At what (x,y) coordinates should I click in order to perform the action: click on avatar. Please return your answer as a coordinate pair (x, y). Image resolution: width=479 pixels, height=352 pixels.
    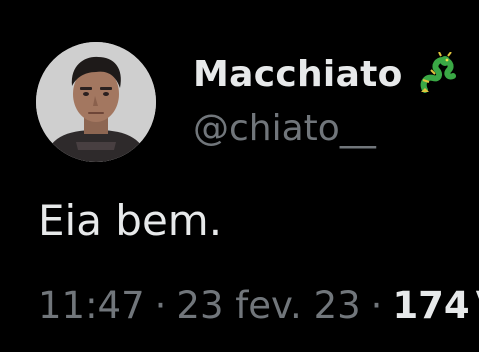
    Looking at the image, I should click on (96, 102).